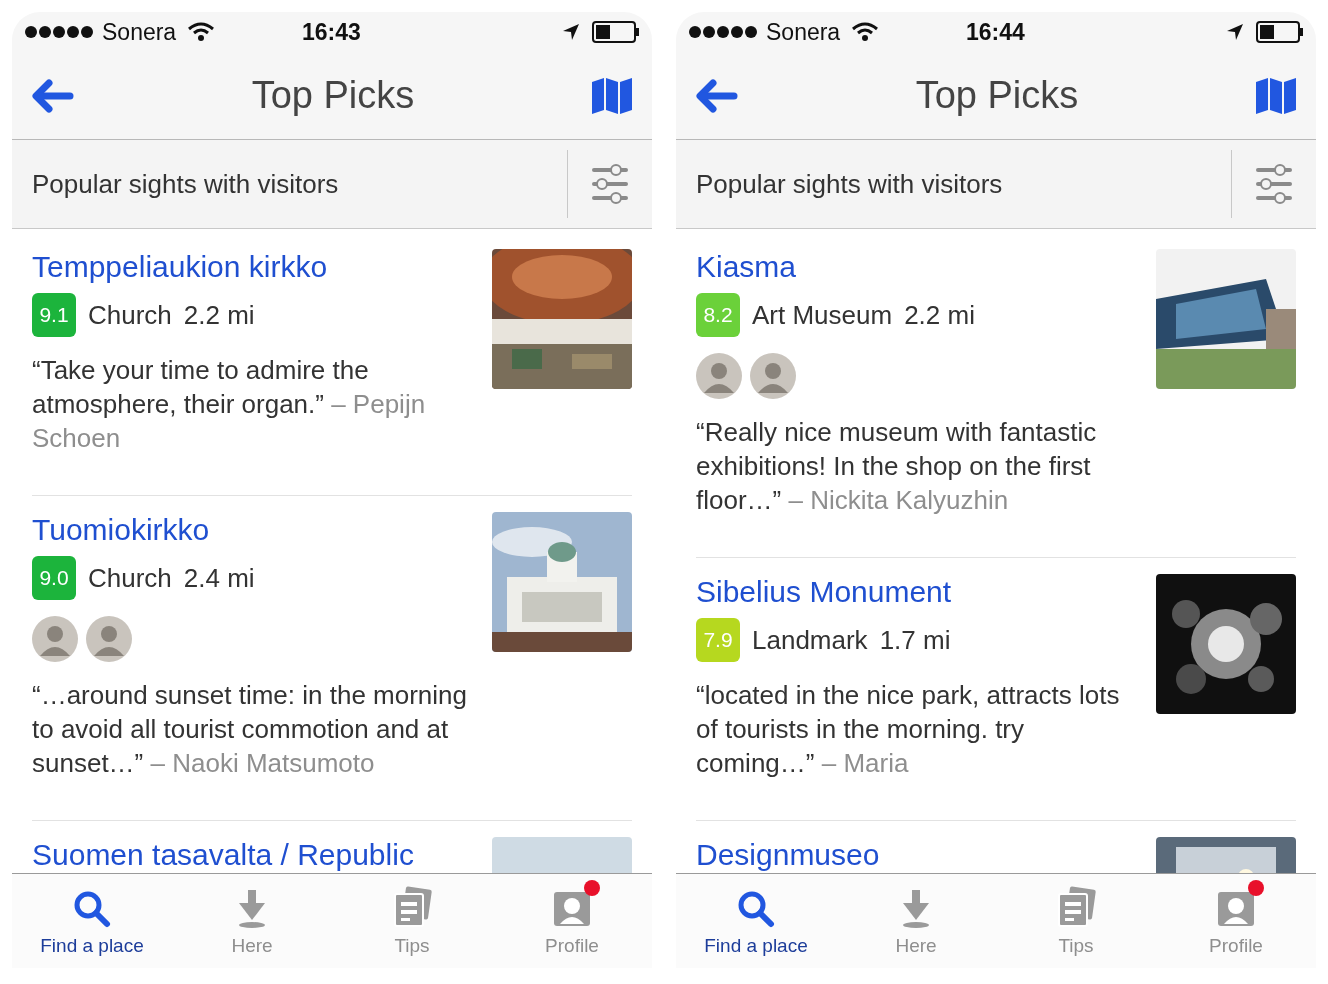  Describe the element at coordinates (918, 855) in the screenshot. I see `place-name: Designmuseo` at that location.